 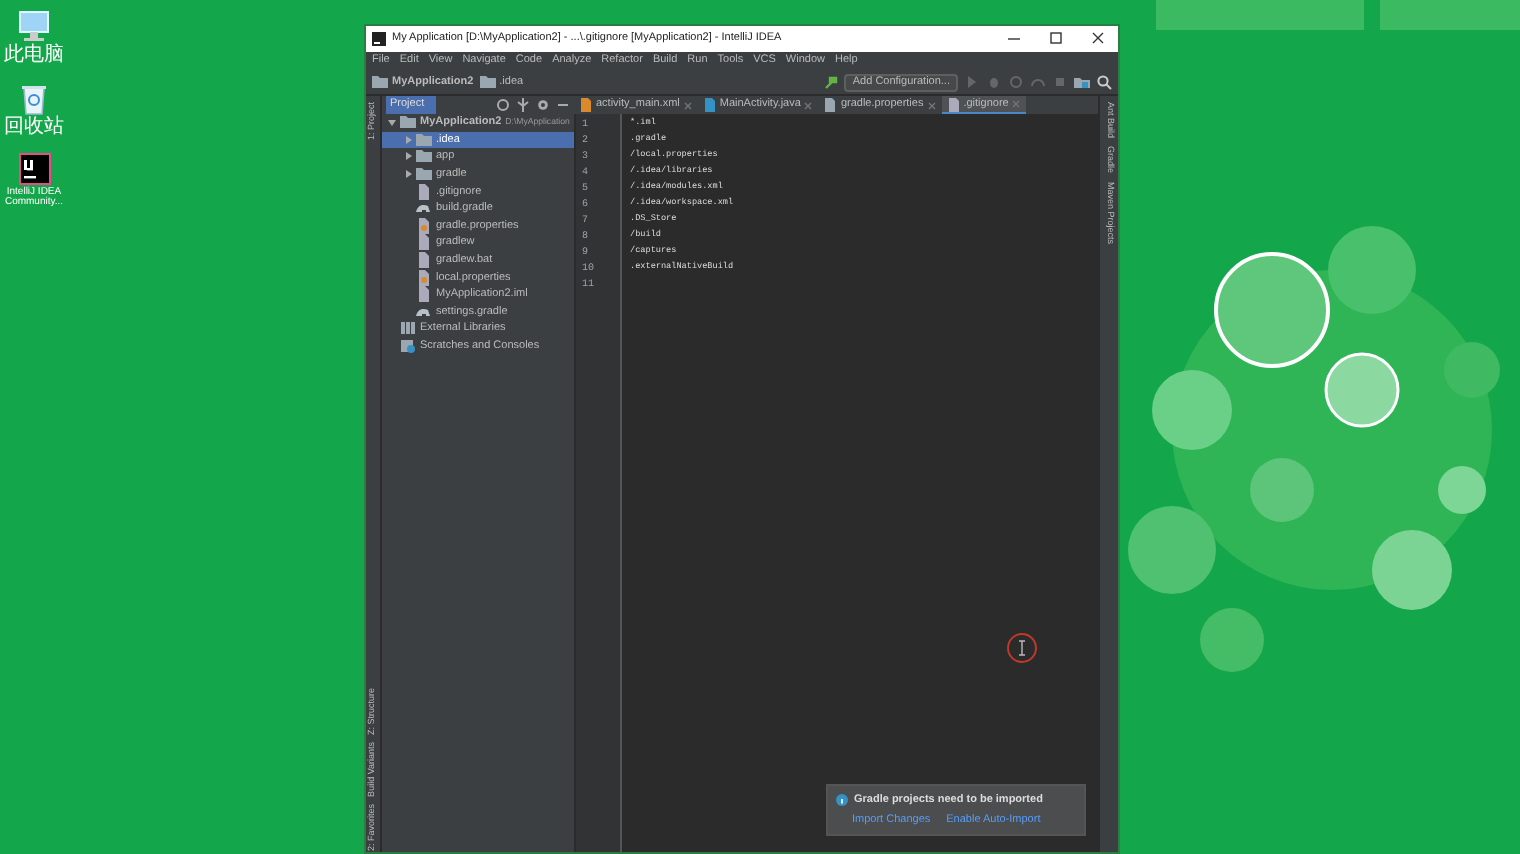 I want to click on info-icon, so click(x=842, y=799).